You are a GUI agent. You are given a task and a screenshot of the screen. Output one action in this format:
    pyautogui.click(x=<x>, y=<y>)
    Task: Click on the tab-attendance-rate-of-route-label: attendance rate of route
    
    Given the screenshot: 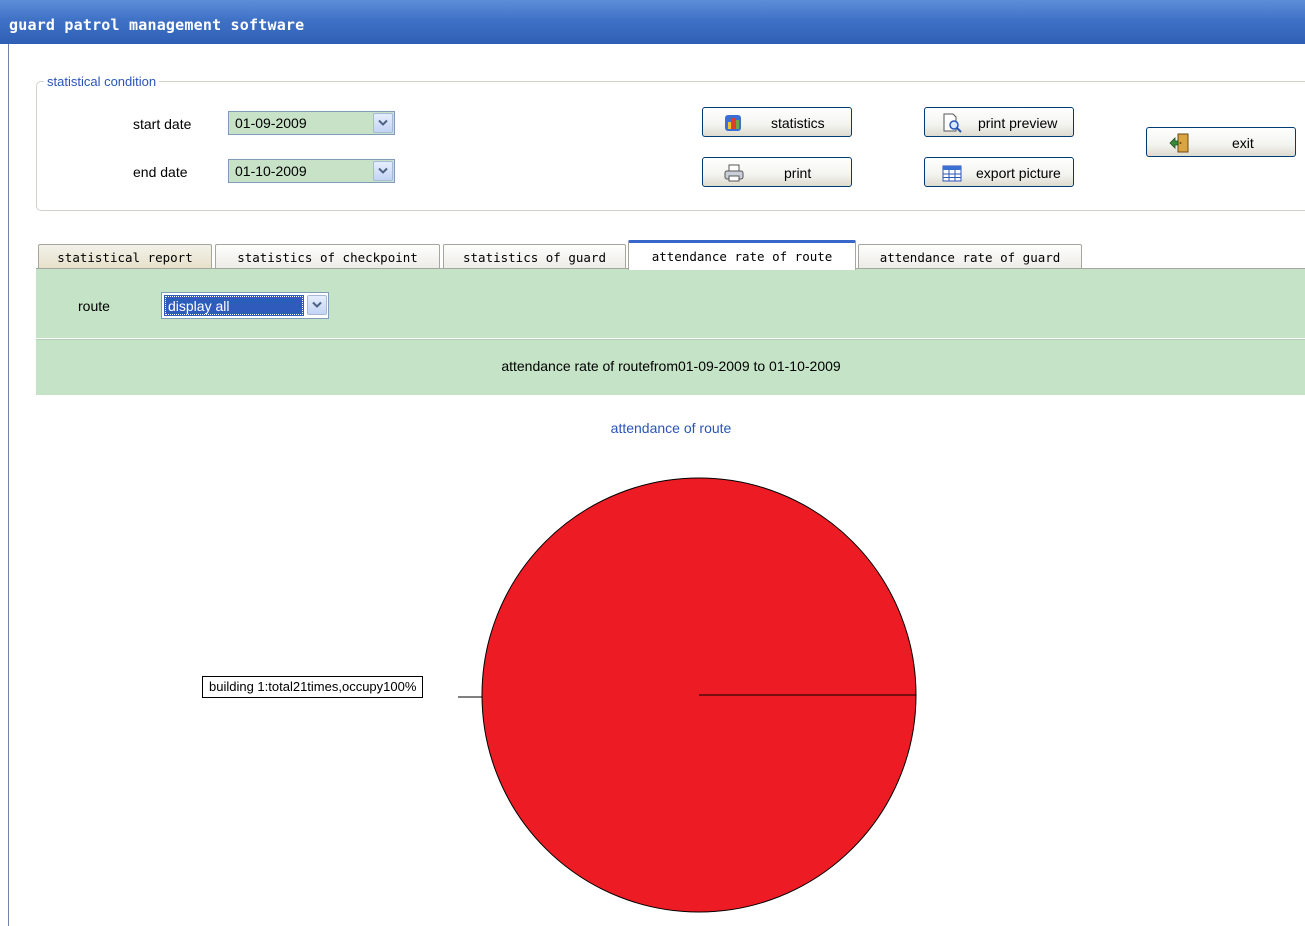 What is the action you would take?
    pyautogui.click(x=742, y=256)
    